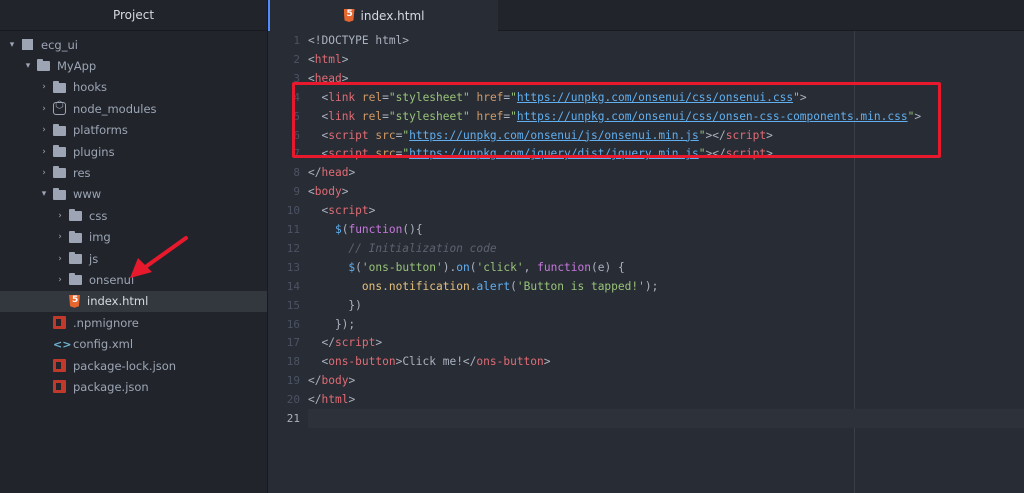 This screenshot has height=493, width=1024. I want to click on tree-item-node-modules: › node_modules, so click(133, 108).